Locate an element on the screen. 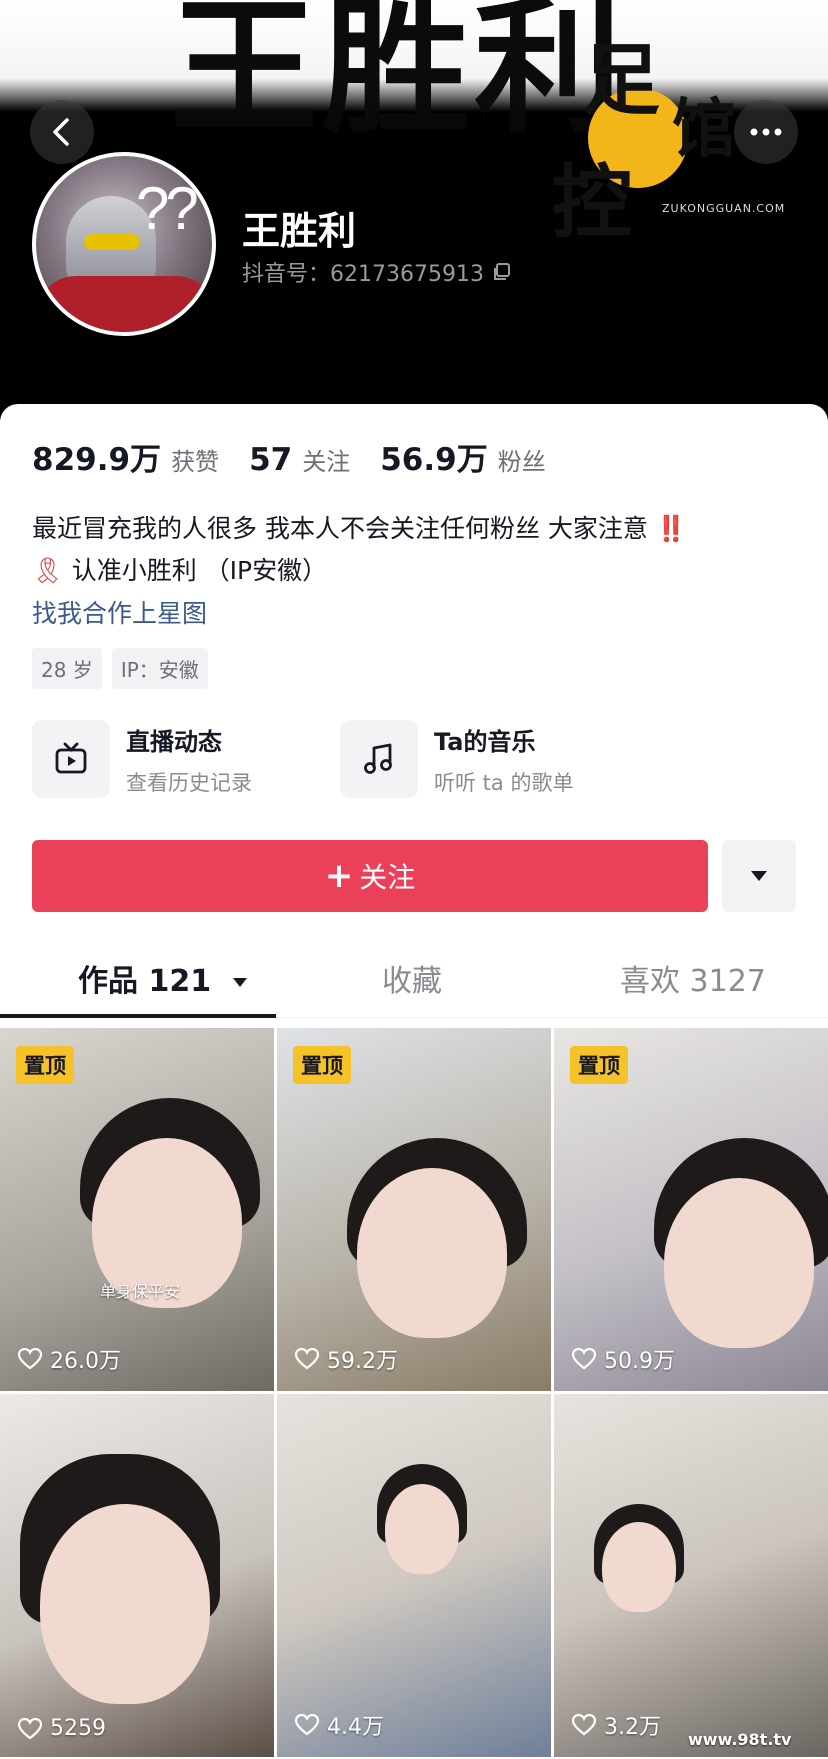 The height and width of the screenshot is (1759, 828). stats-row: 829.9万 获赞 57 关注 56.9万 粉丝 is located at coordinates (304, 456).